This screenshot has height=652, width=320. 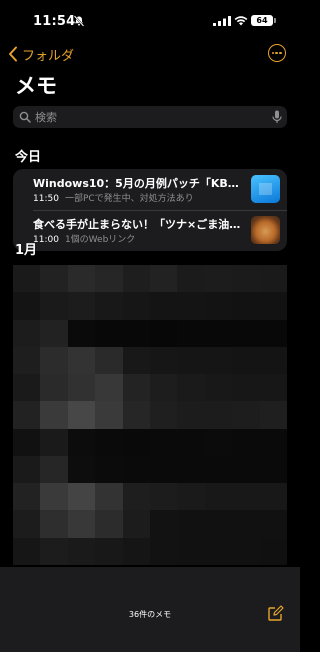 I want to click on windows-thumbnail, so click(x=265, y=189).